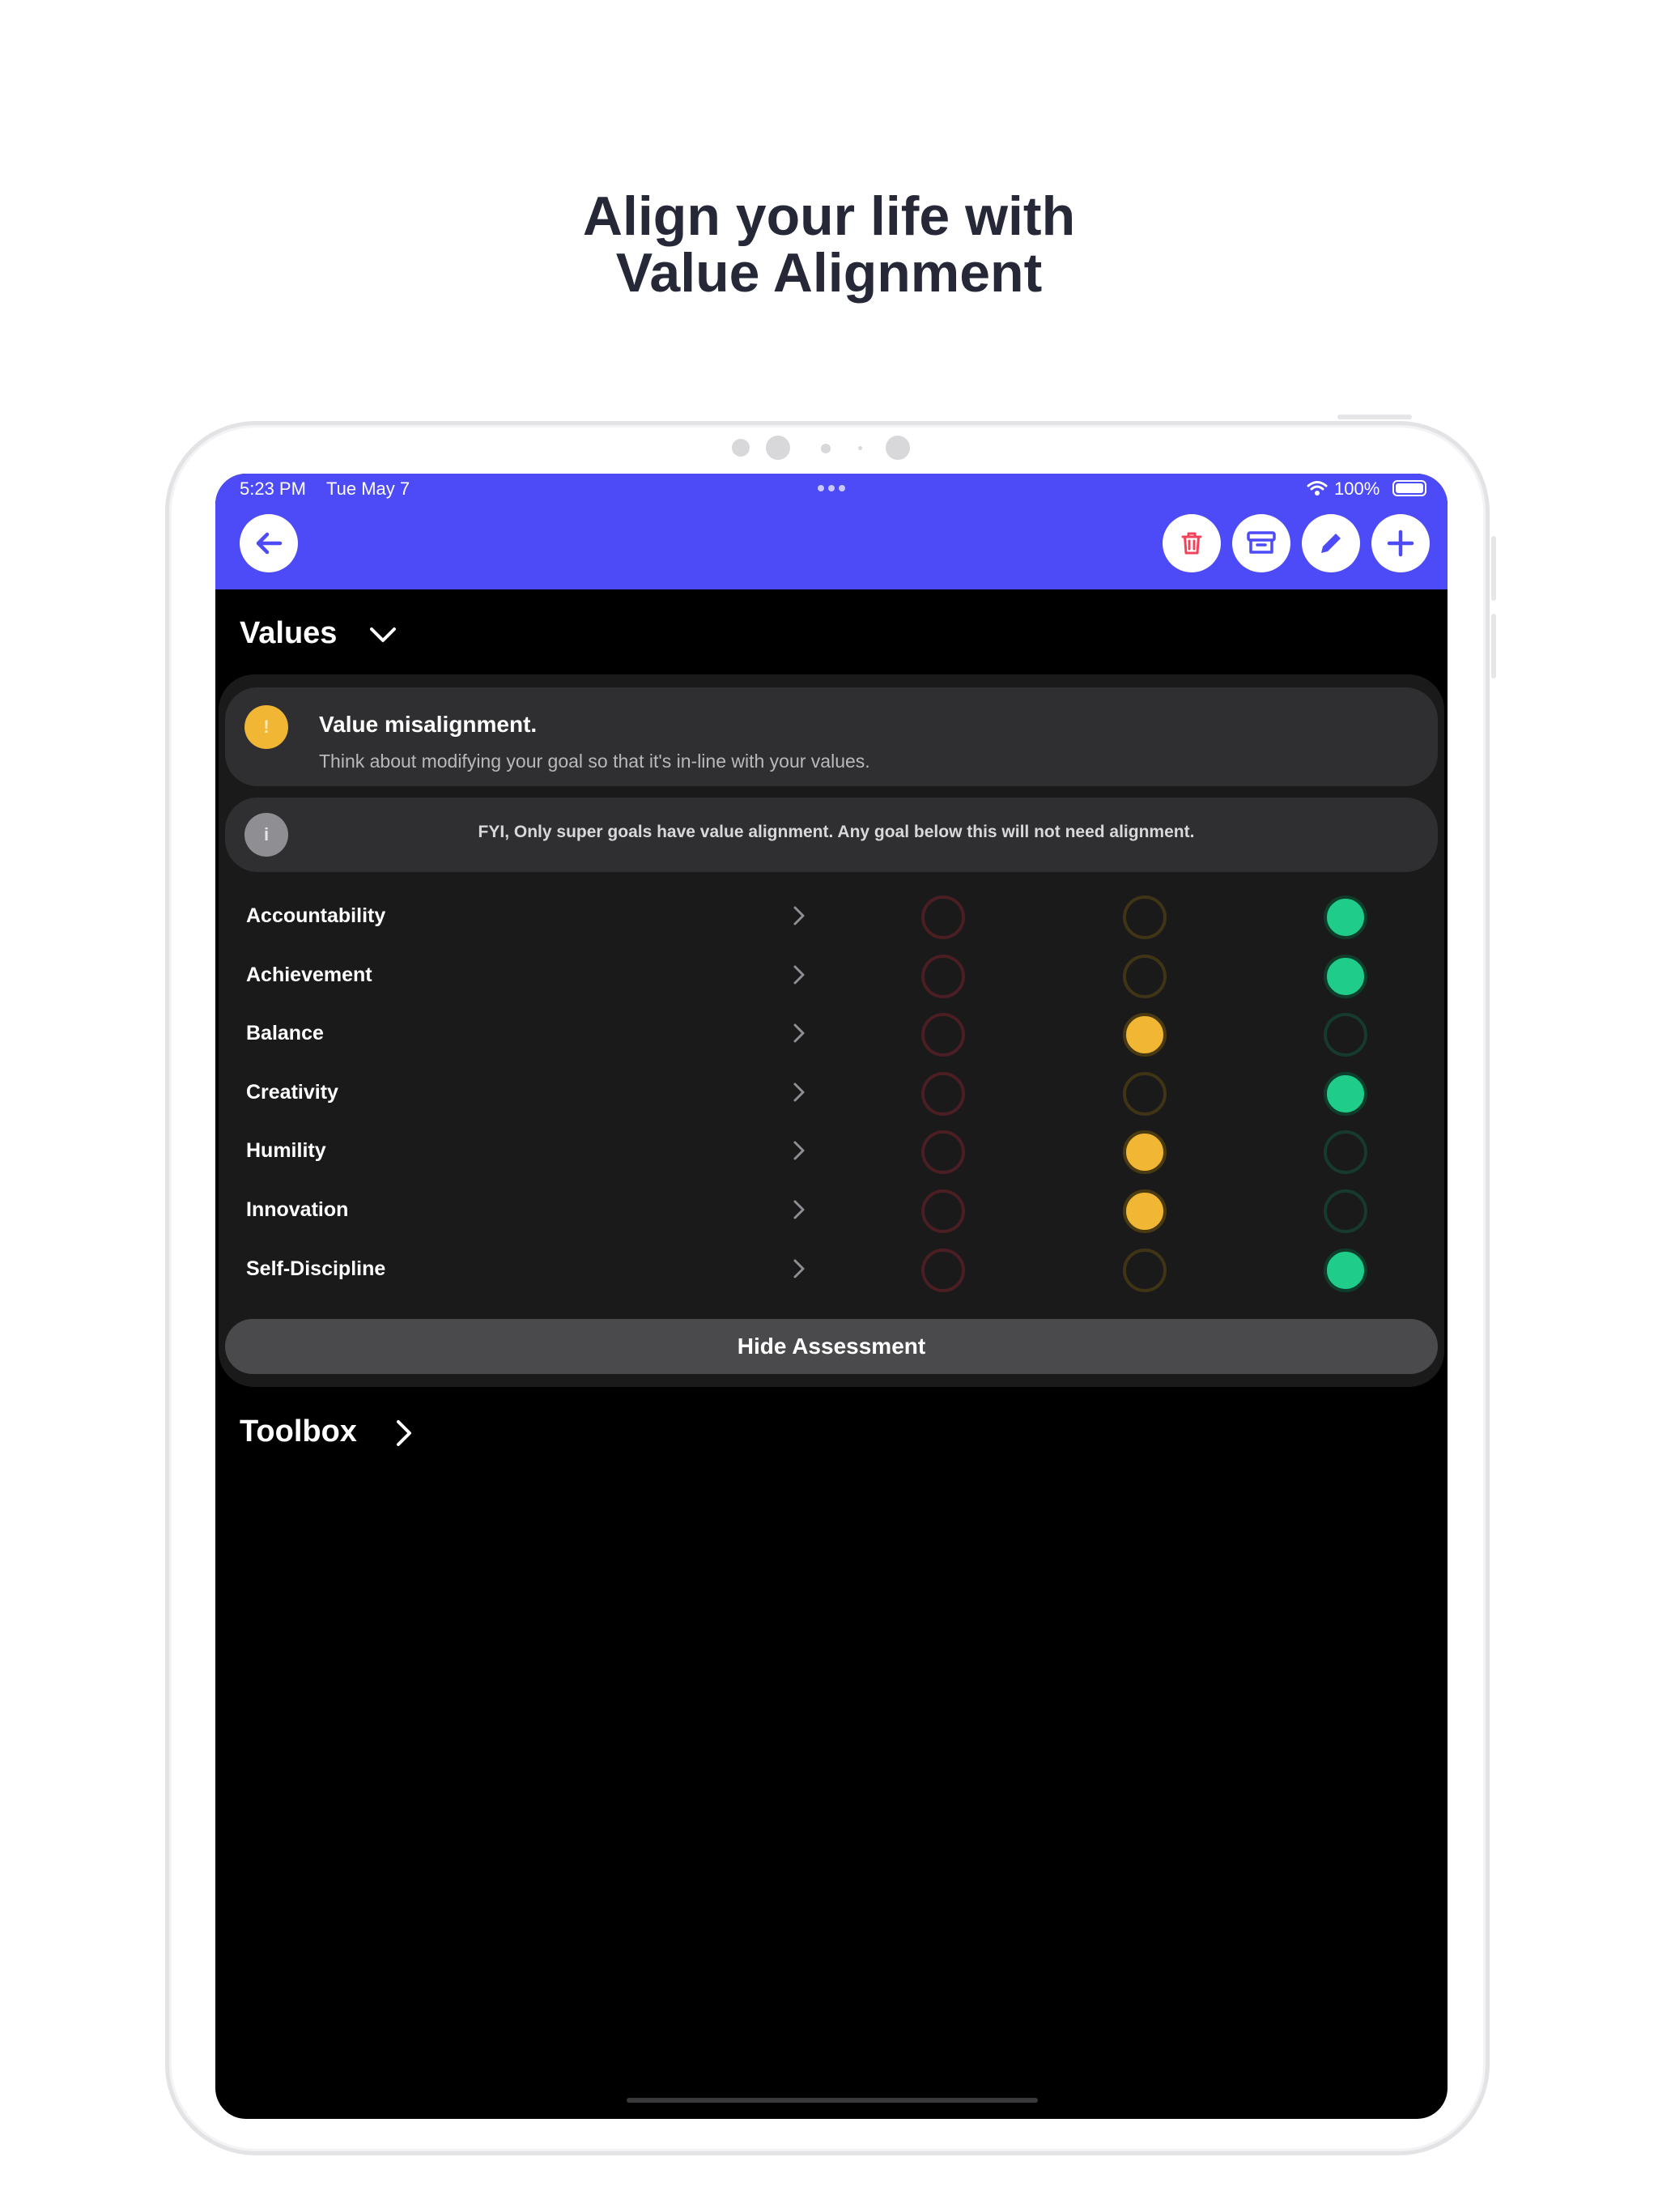  I want to click on add-button, so click(1400, 543).